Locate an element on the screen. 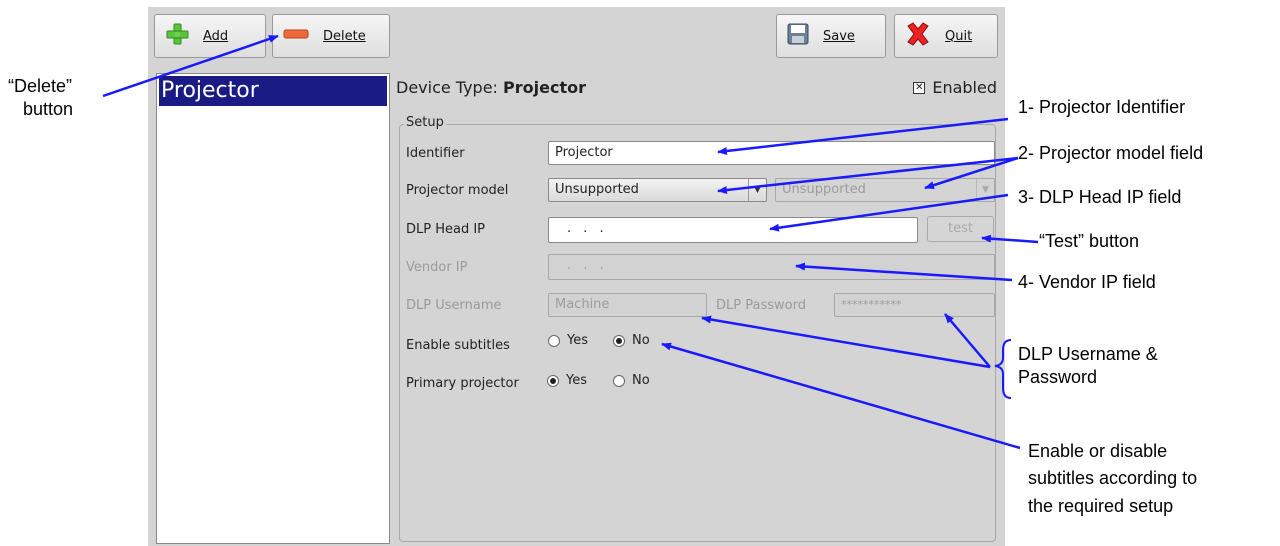  subtitles-annotation-line2: subtitles according to is located at coordinates (1113, 478).